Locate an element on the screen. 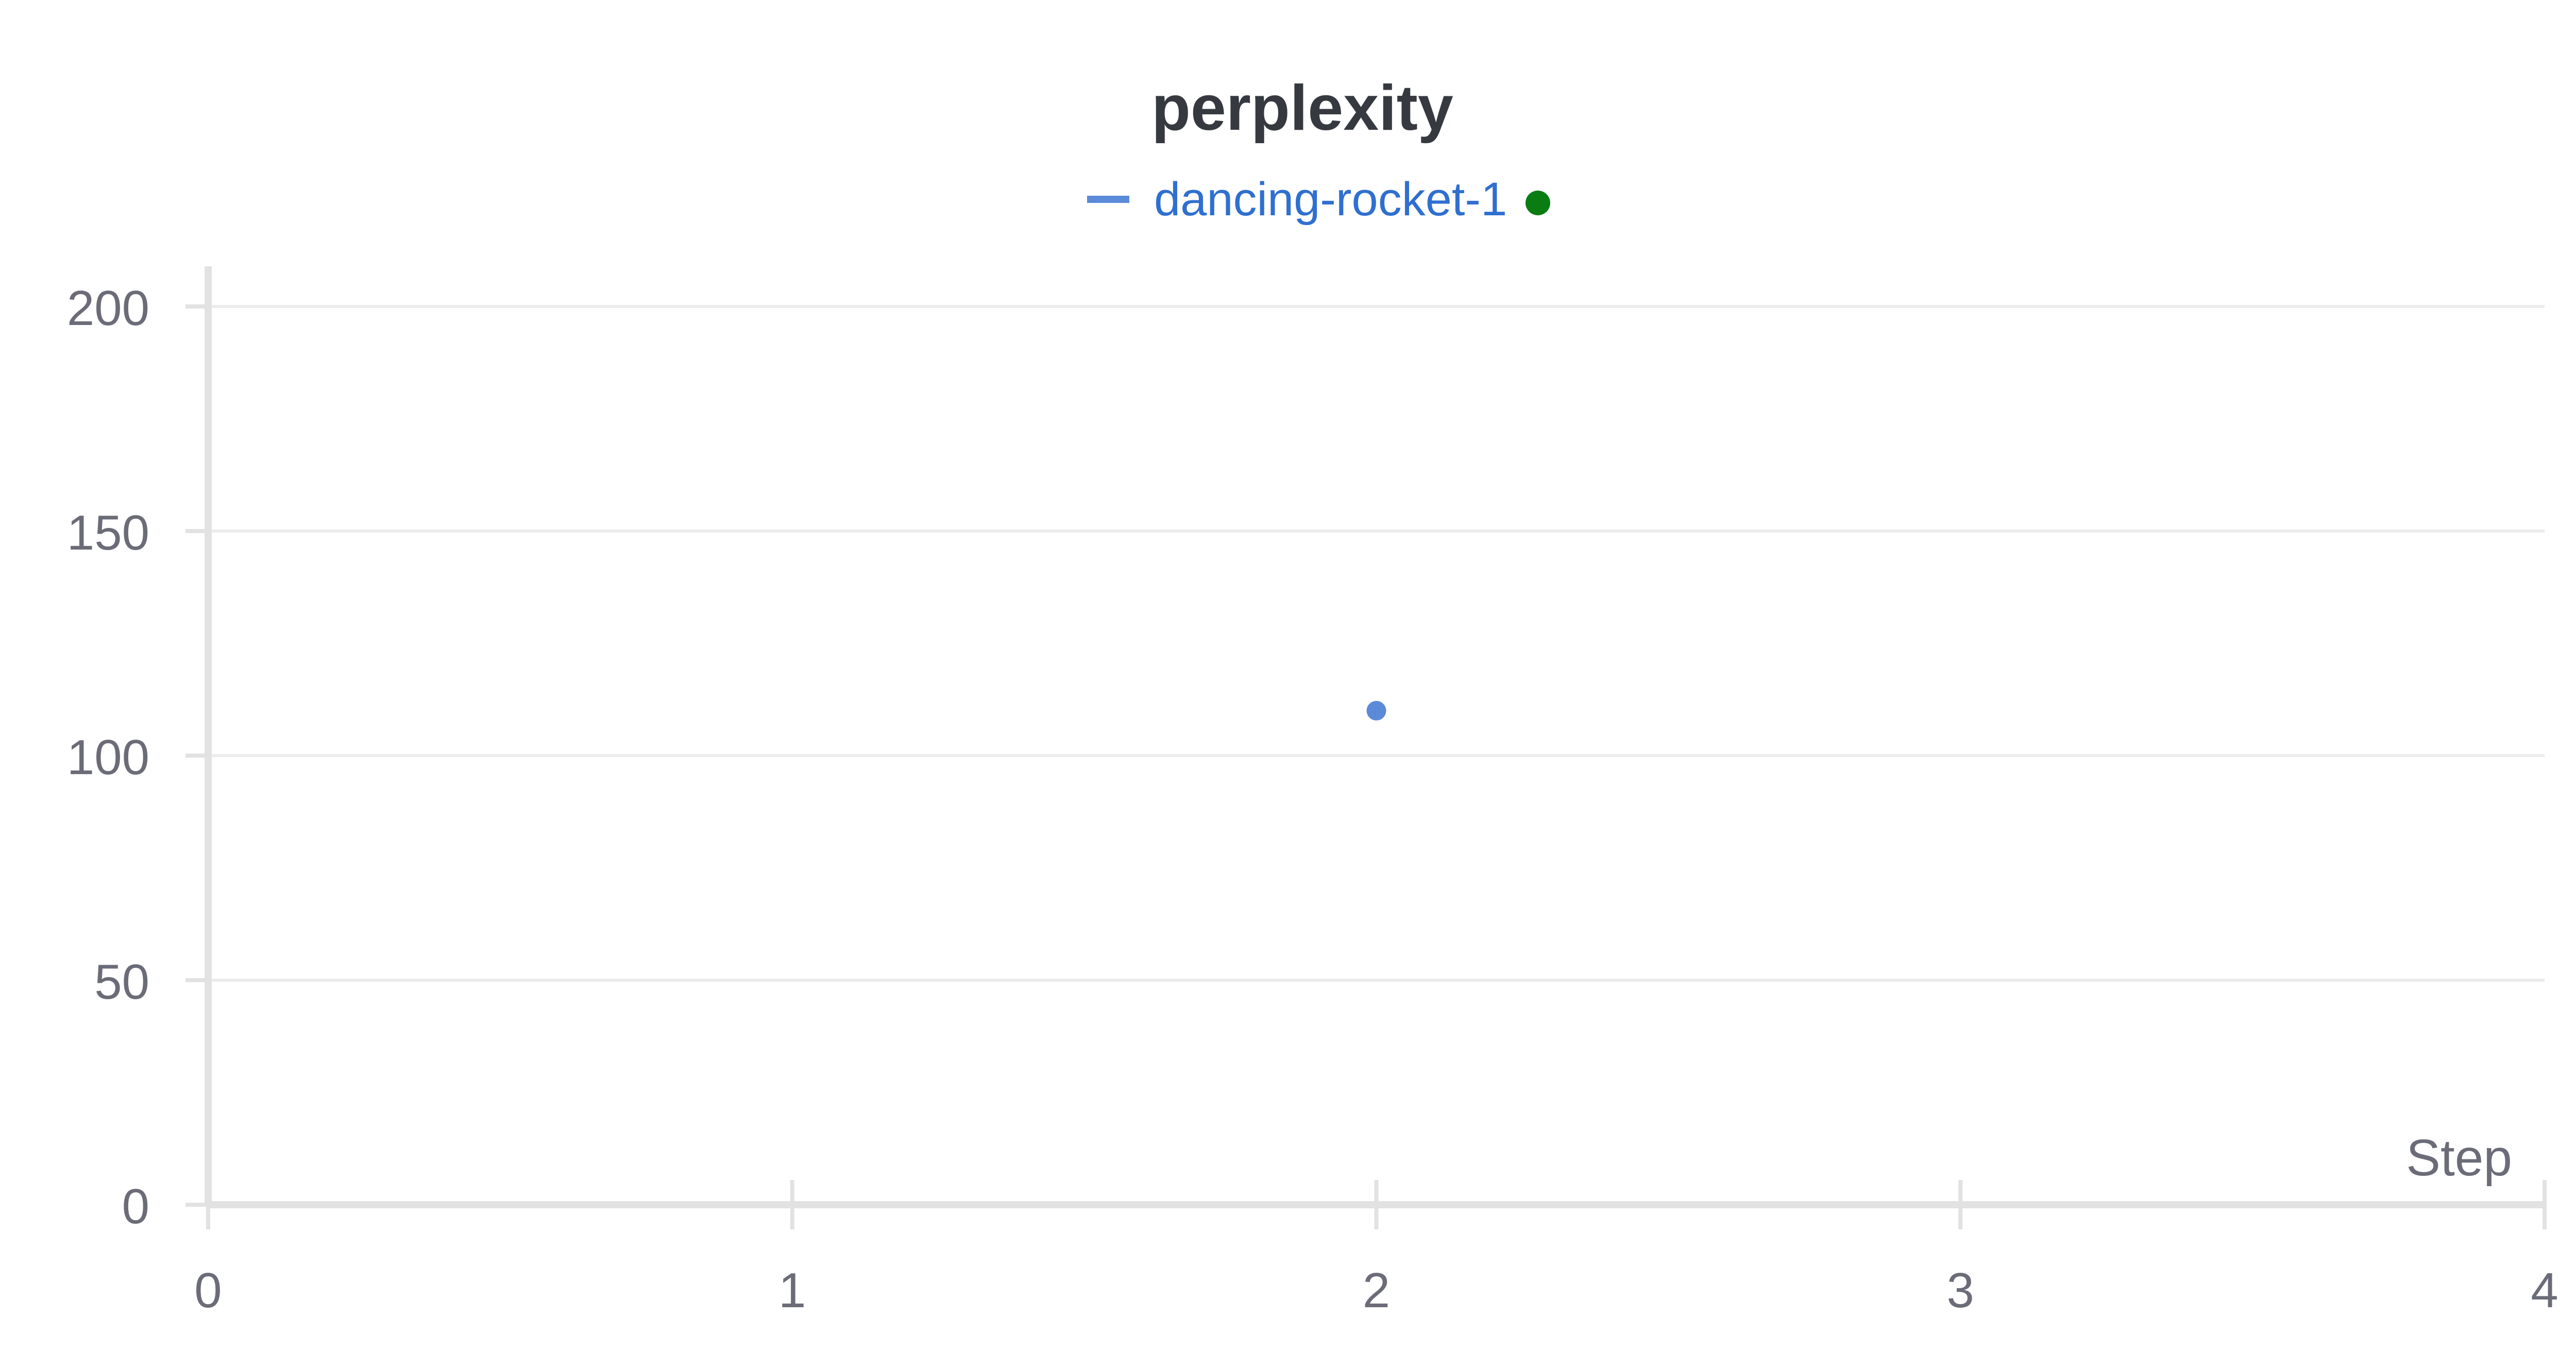 The width and height of the screenshot is (2576, 1368). legend-status-dot is located at coordinates (1538, 203).